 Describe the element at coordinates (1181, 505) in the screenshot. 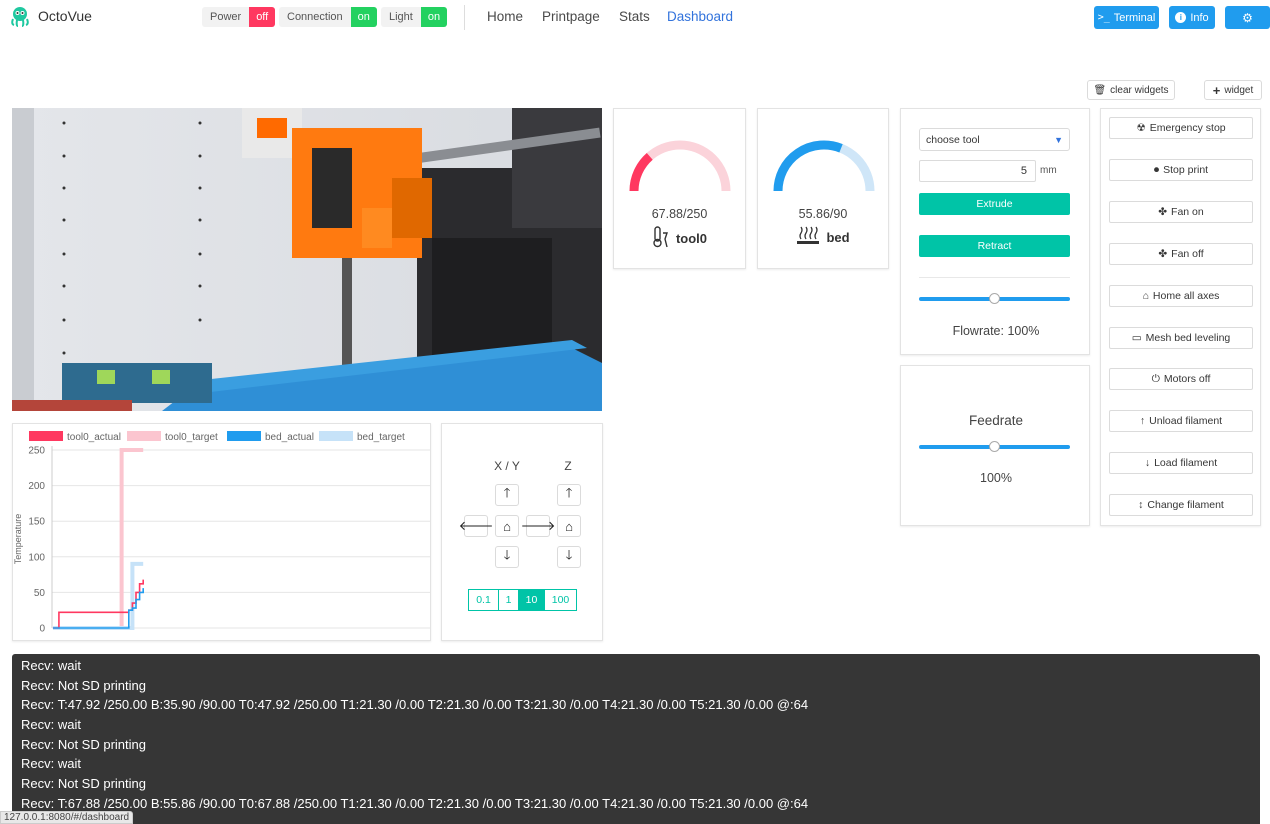

I see `change-filament-button: ↕ Change filament` at that location.